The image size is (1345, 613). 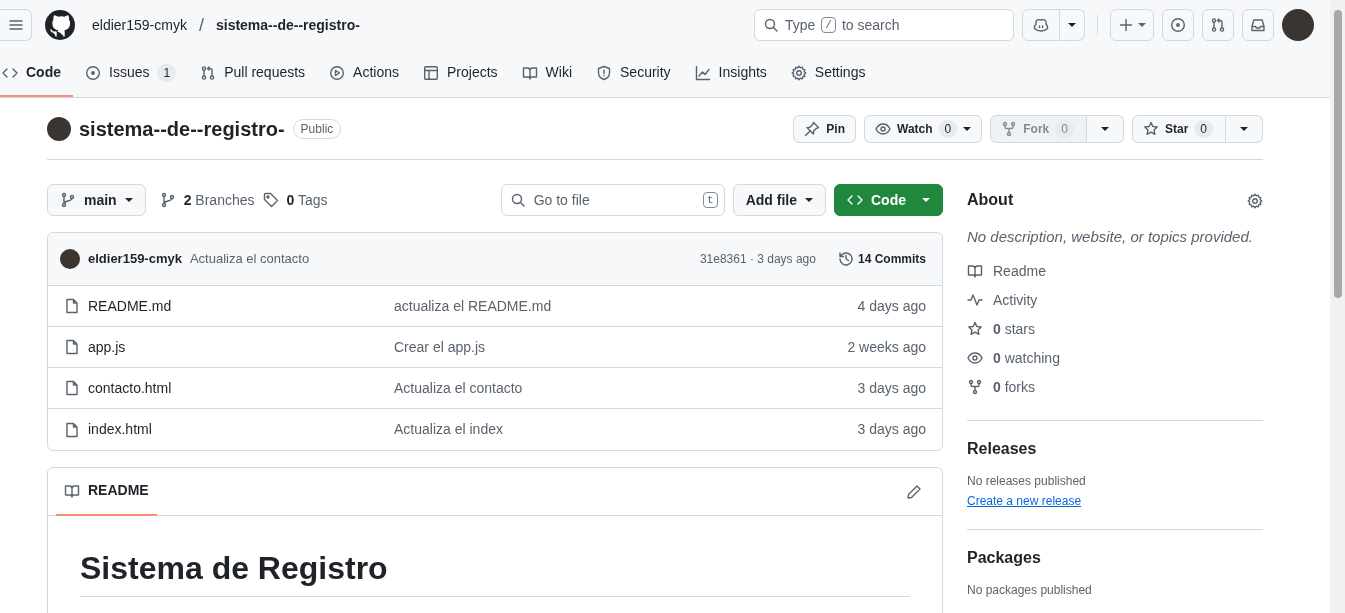 What do you see at coordinates (883, 128) in the screenshot?
I see `eye-icon` at bounding box center [883, 128].